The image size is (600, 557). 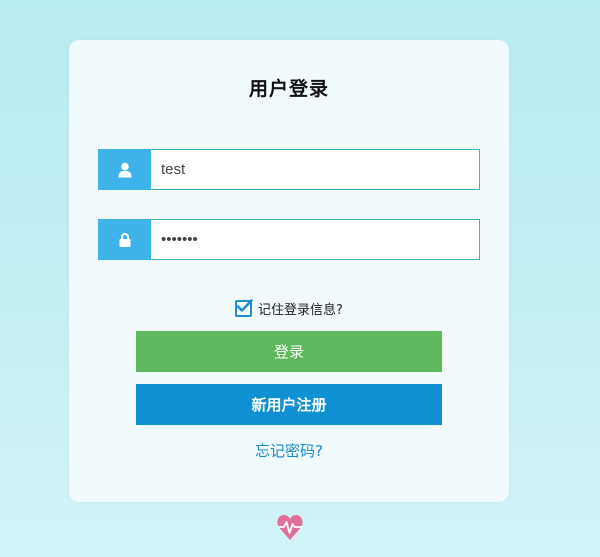 I want to click on heart-pulse-icon, so click(x=290, y=527).